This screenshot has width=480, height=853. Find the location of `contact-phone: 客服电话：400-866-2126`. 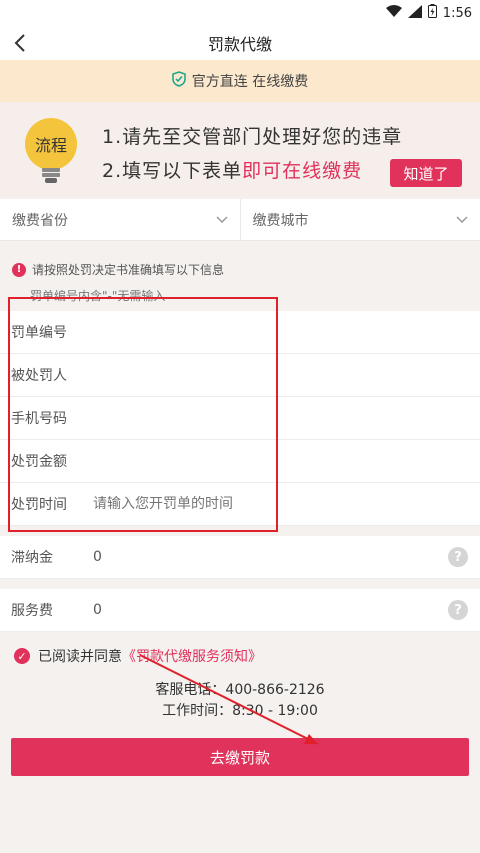

contact-phone: 客服电话：400-866-2126 is located at coordinates (240, 690).